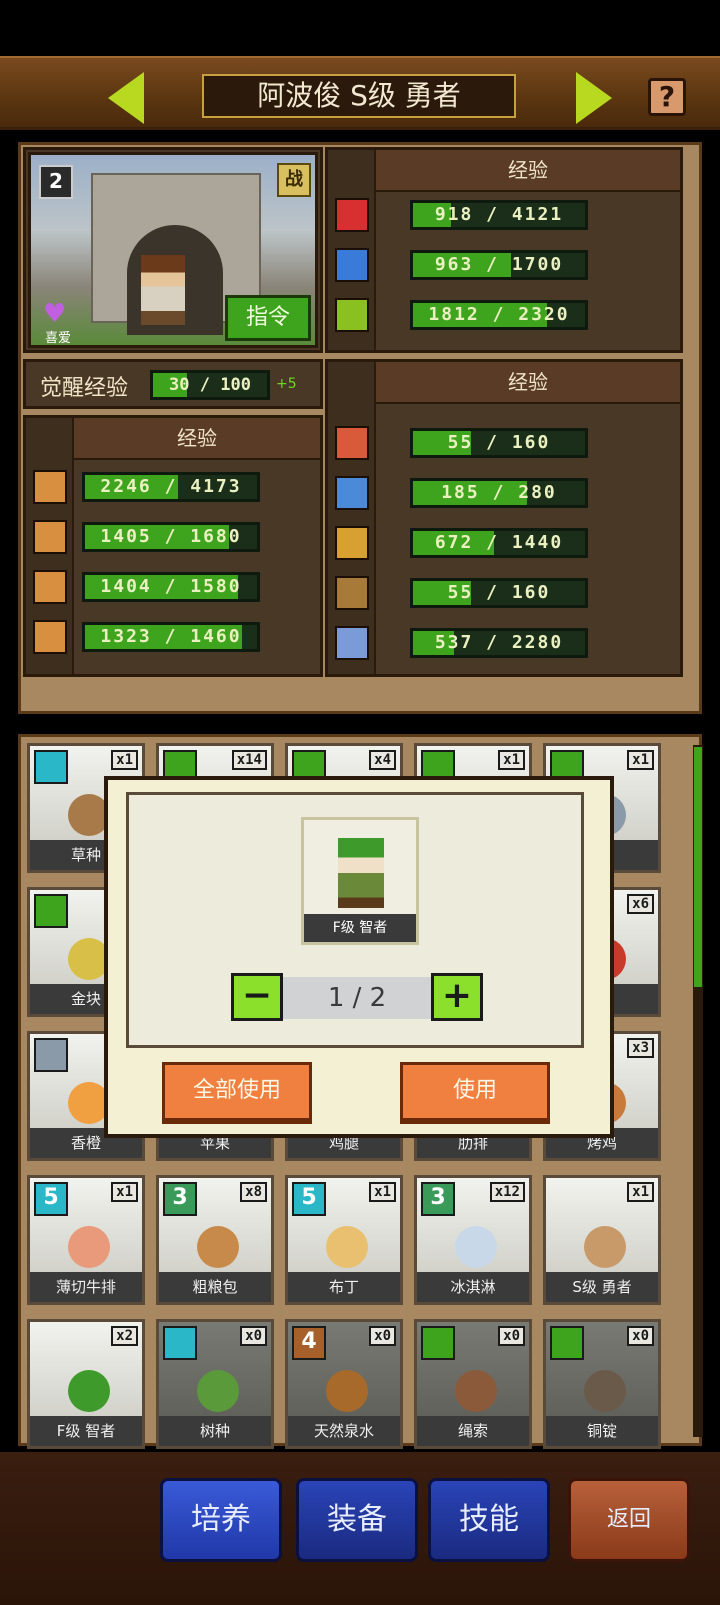 The image size is (720, 1605). I want to click on pickaxe-icon, so click(352, 493).